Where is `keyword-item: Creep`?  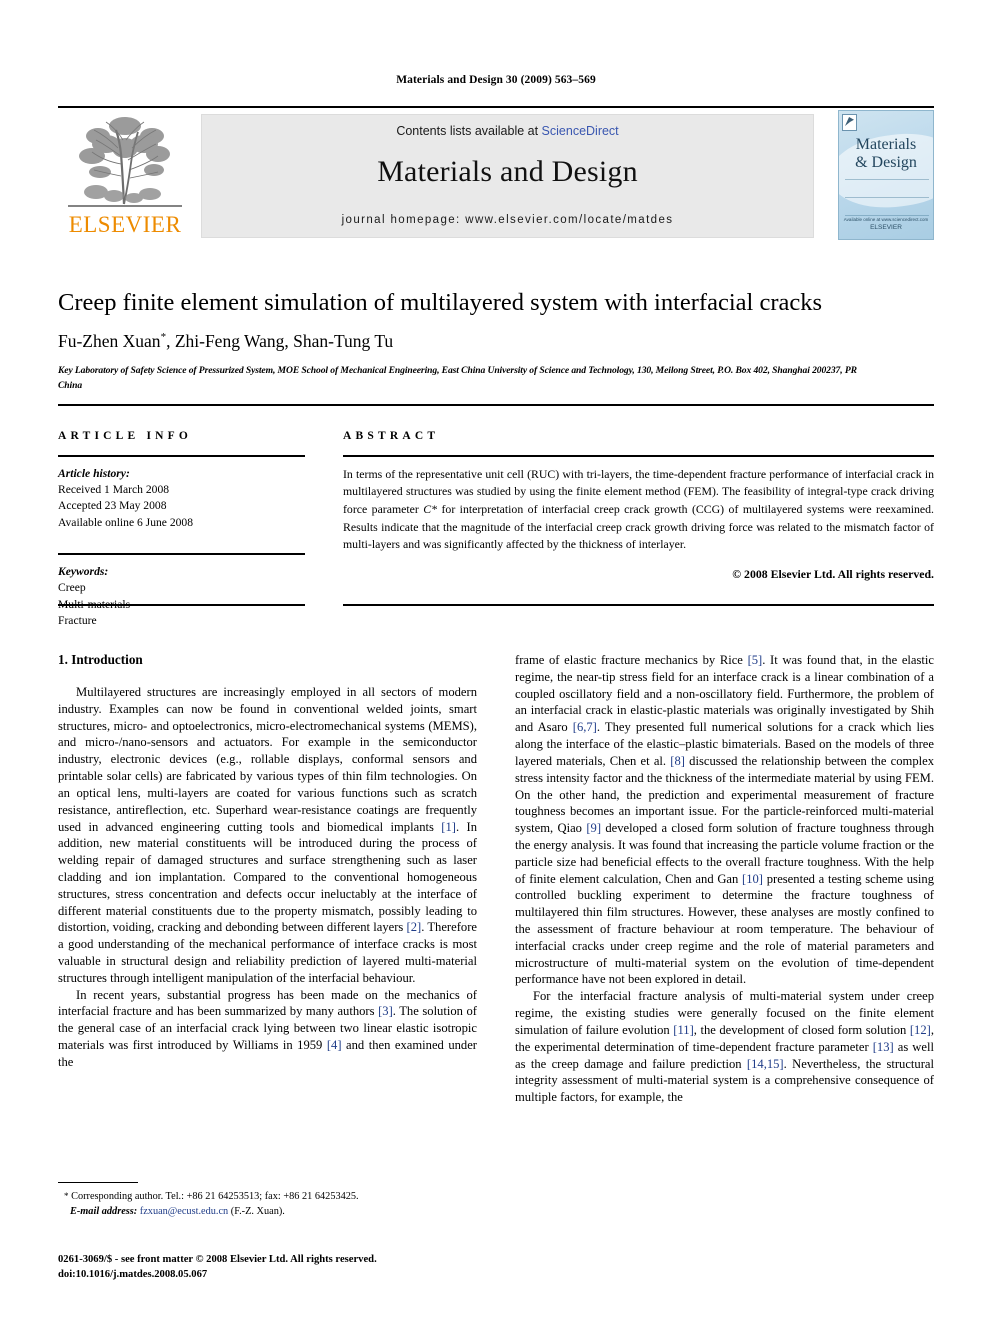
keyword-item: Creep is located at coordinates (72, 588).